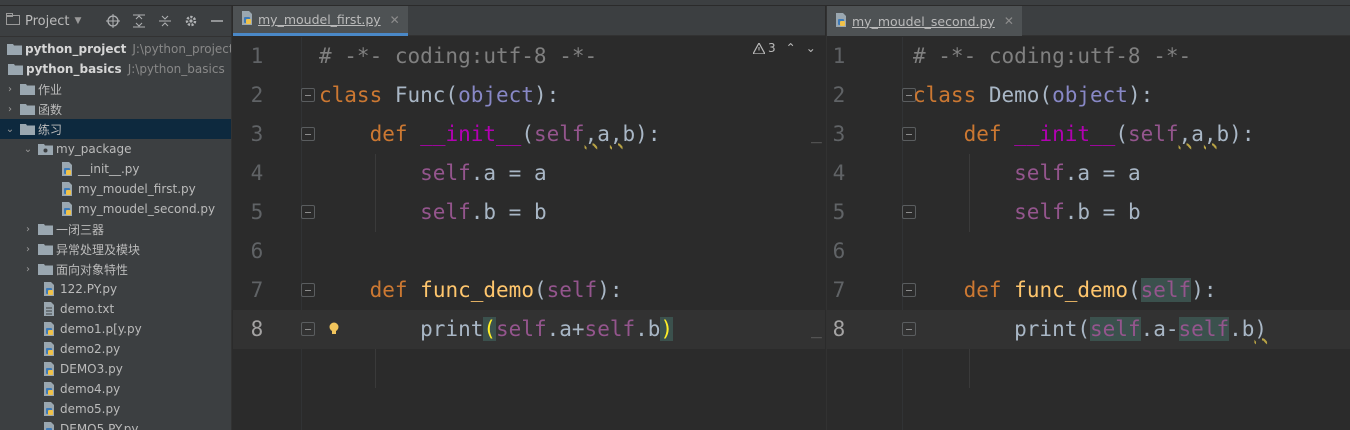 Image resolution: width=1350 pixels, height=430 pixels. What do you see at coordinates (137, 189) in the screenshot?
I see `tree-item-label: my_moudel_first.py` at bounding box center [137, 189].